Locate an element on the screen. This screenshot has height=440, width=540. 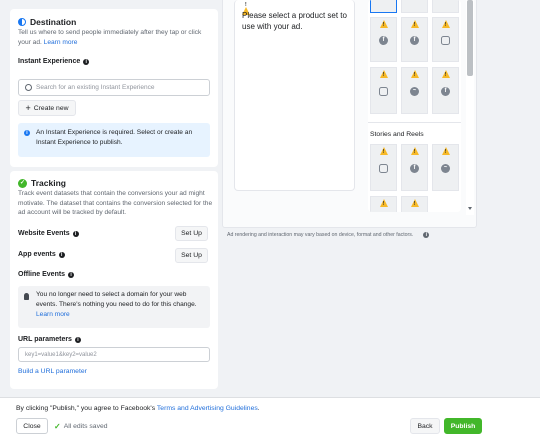
app-events-label: App events i is located at coordinates (41, 254).